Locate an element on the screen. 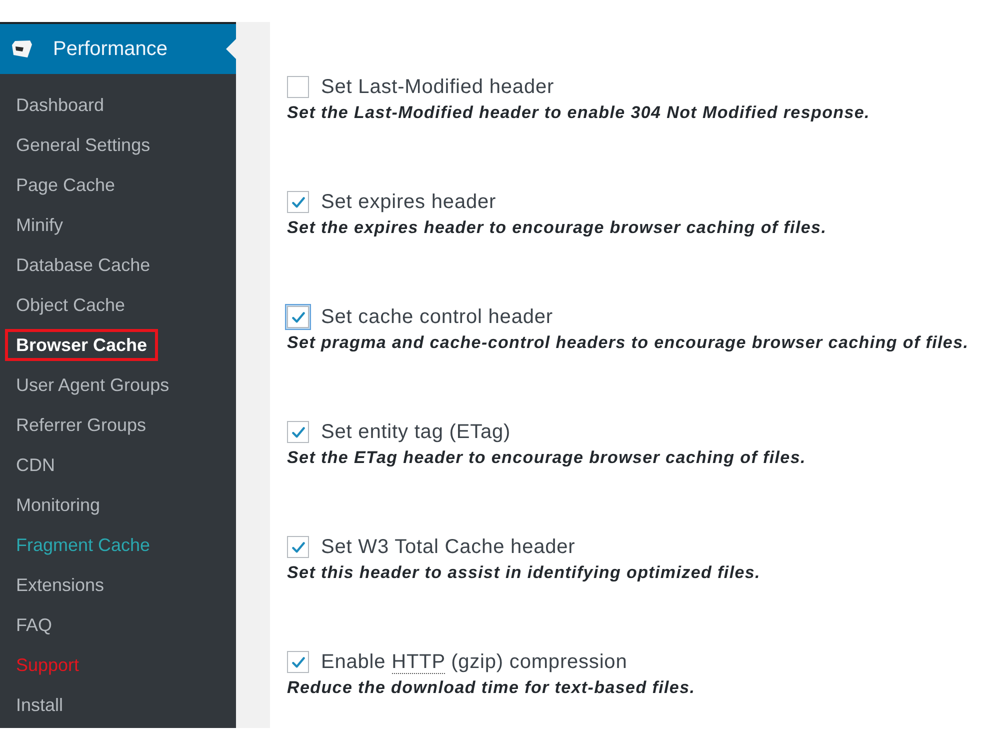 The width and height of the screenshot is (1000, 750). option-label: Set W3 Total Cache header is located at coordinates (448, 547).